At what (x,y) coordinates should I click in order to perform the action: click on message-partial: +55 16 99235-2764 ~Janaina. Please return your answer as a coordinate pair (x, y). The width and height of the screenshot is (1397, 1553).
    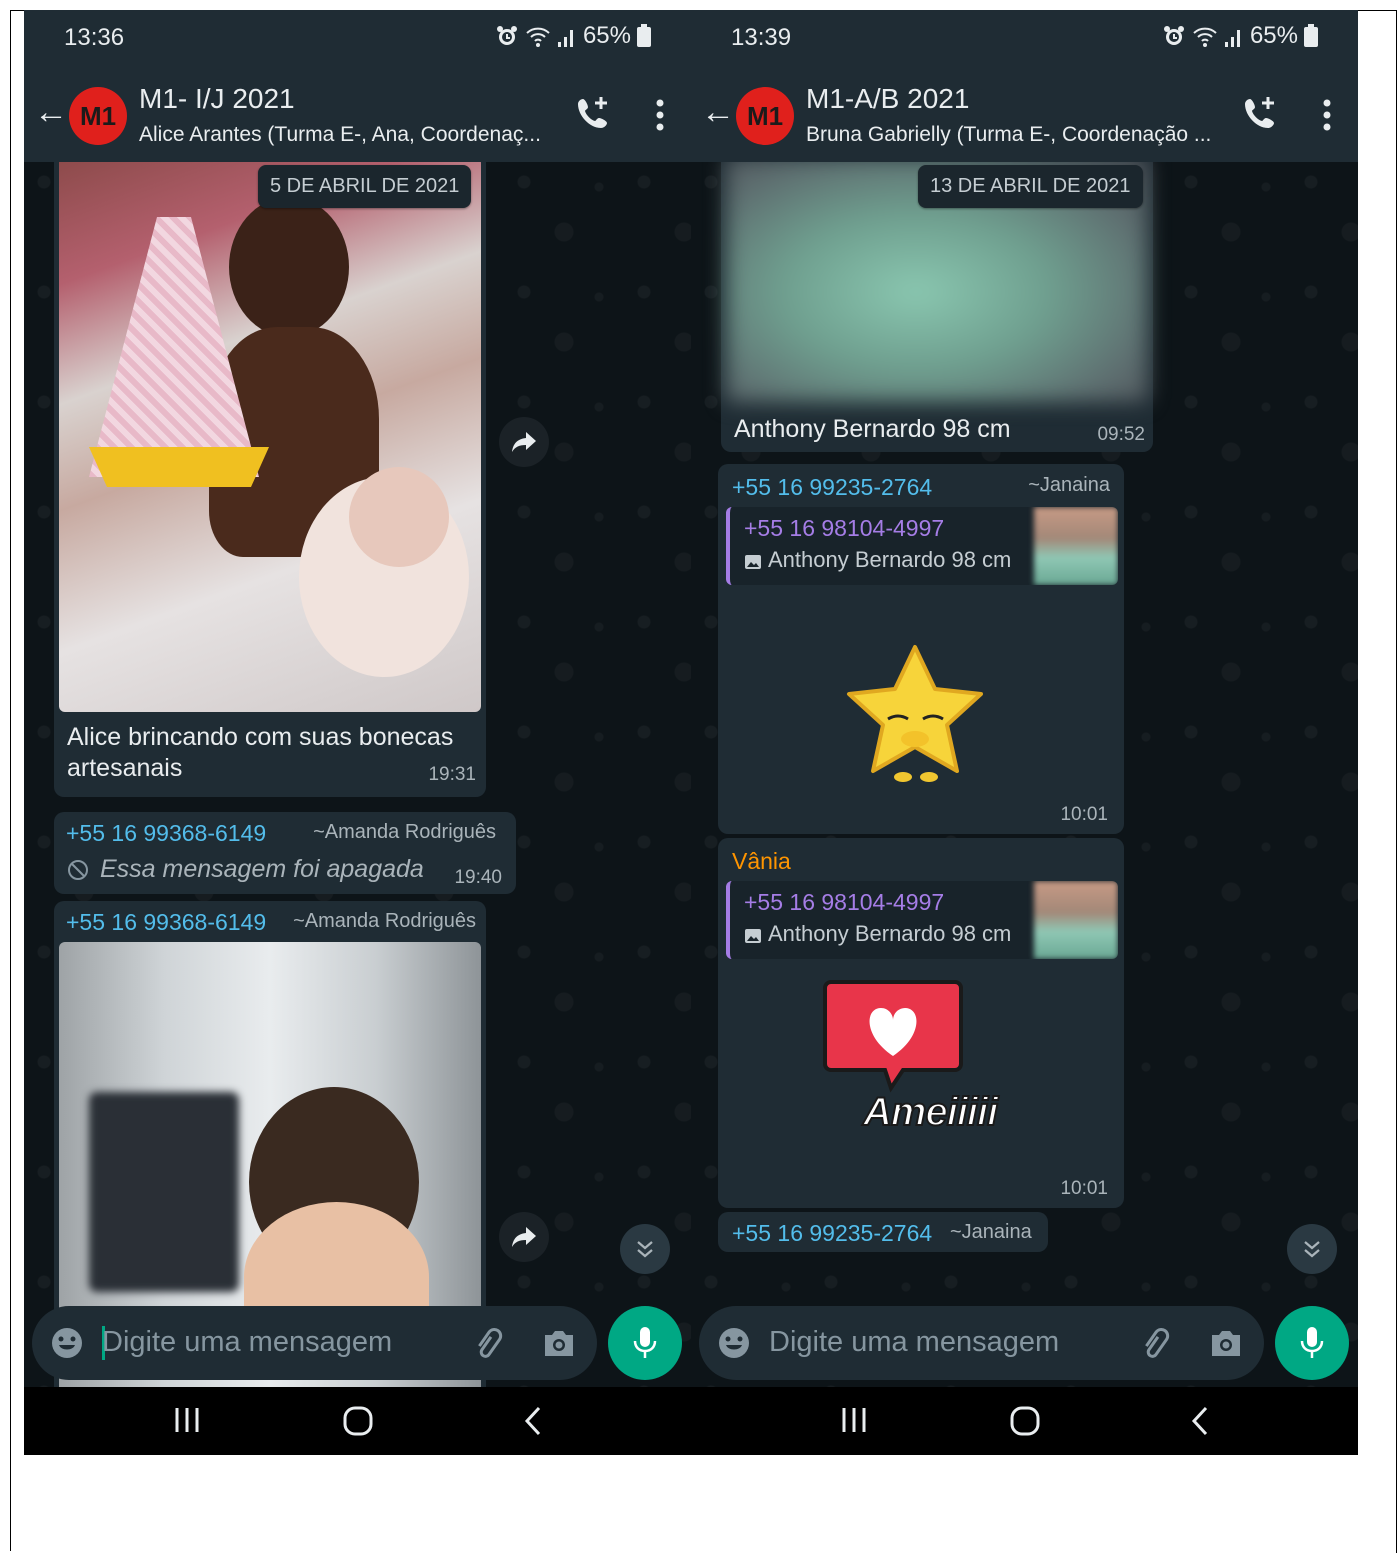
    Looking at the image, I should click on (883, 1232).